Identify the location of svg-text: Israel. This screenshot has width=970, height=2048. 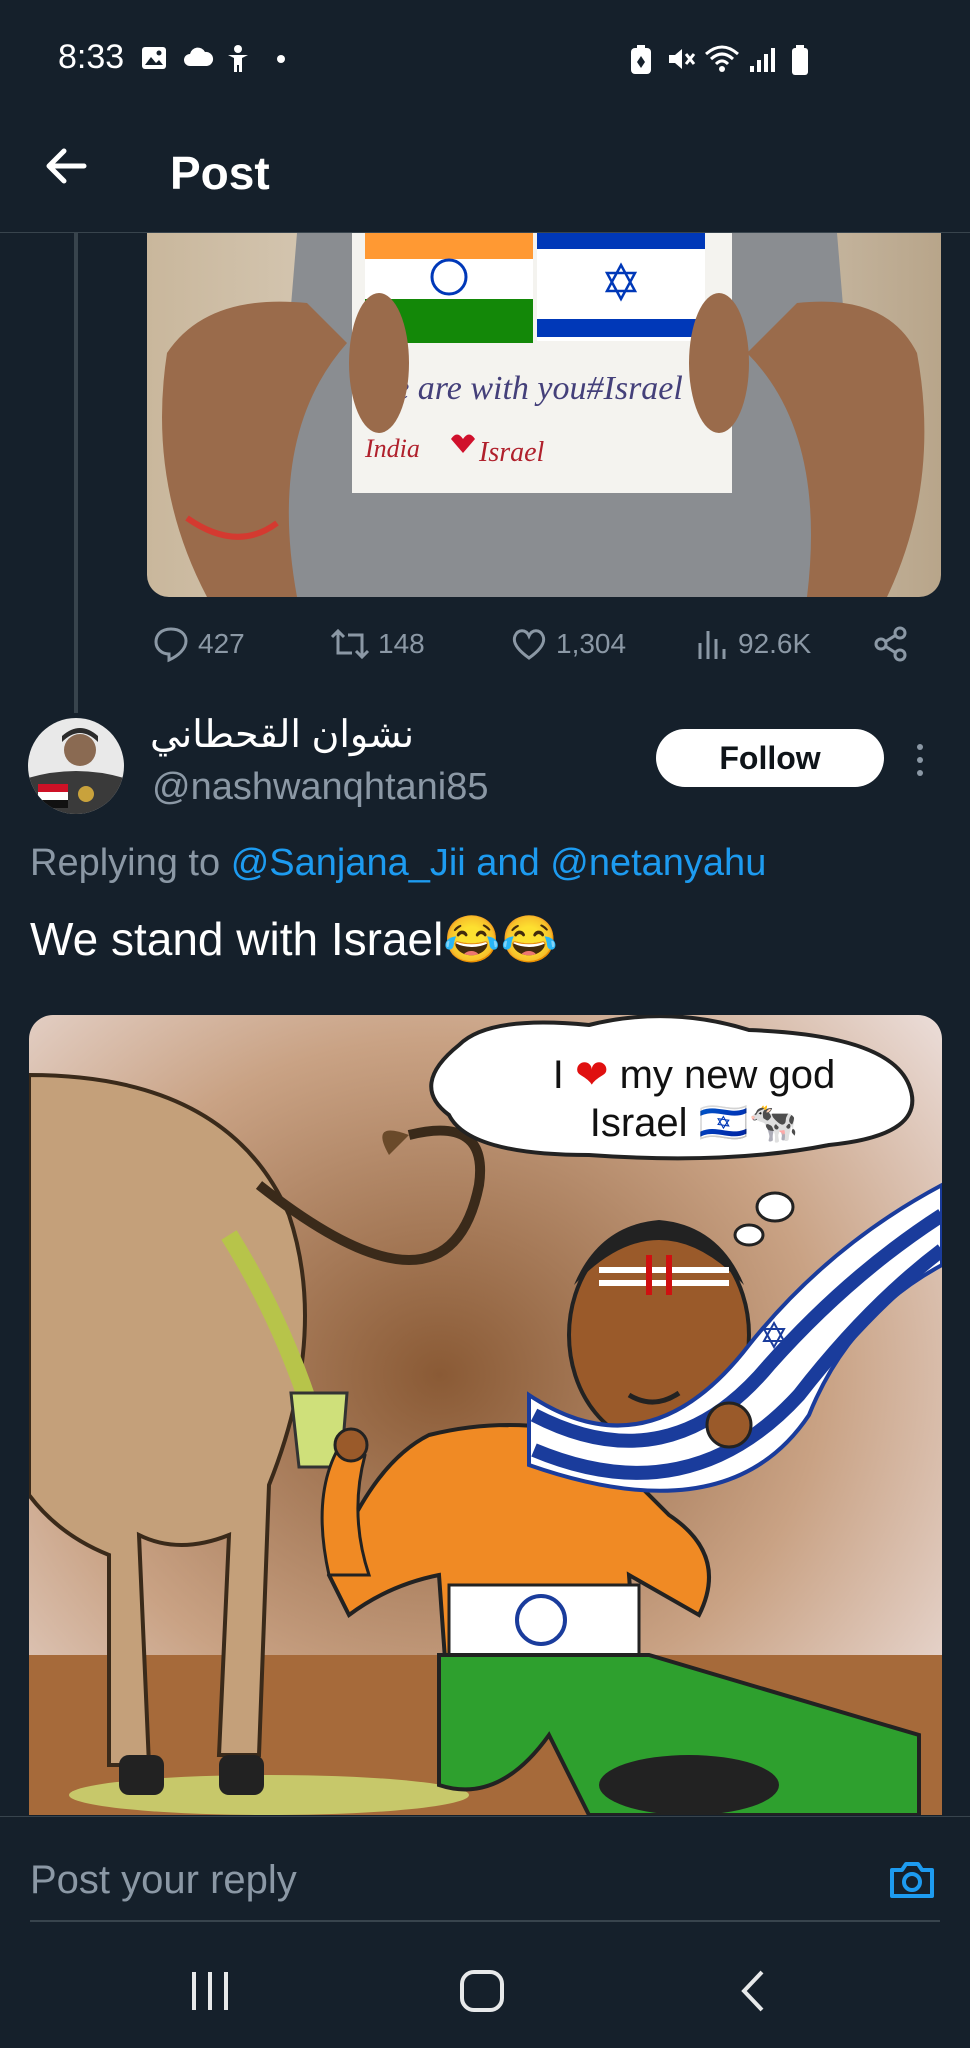
(511, 452).